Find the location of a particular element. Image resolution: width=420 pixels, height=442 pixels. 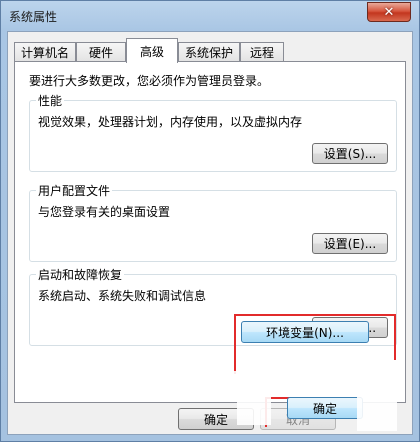

tab-strip: 计算机名 硬件 高级 系统保护 远程 is located at coordinates (210, 50).